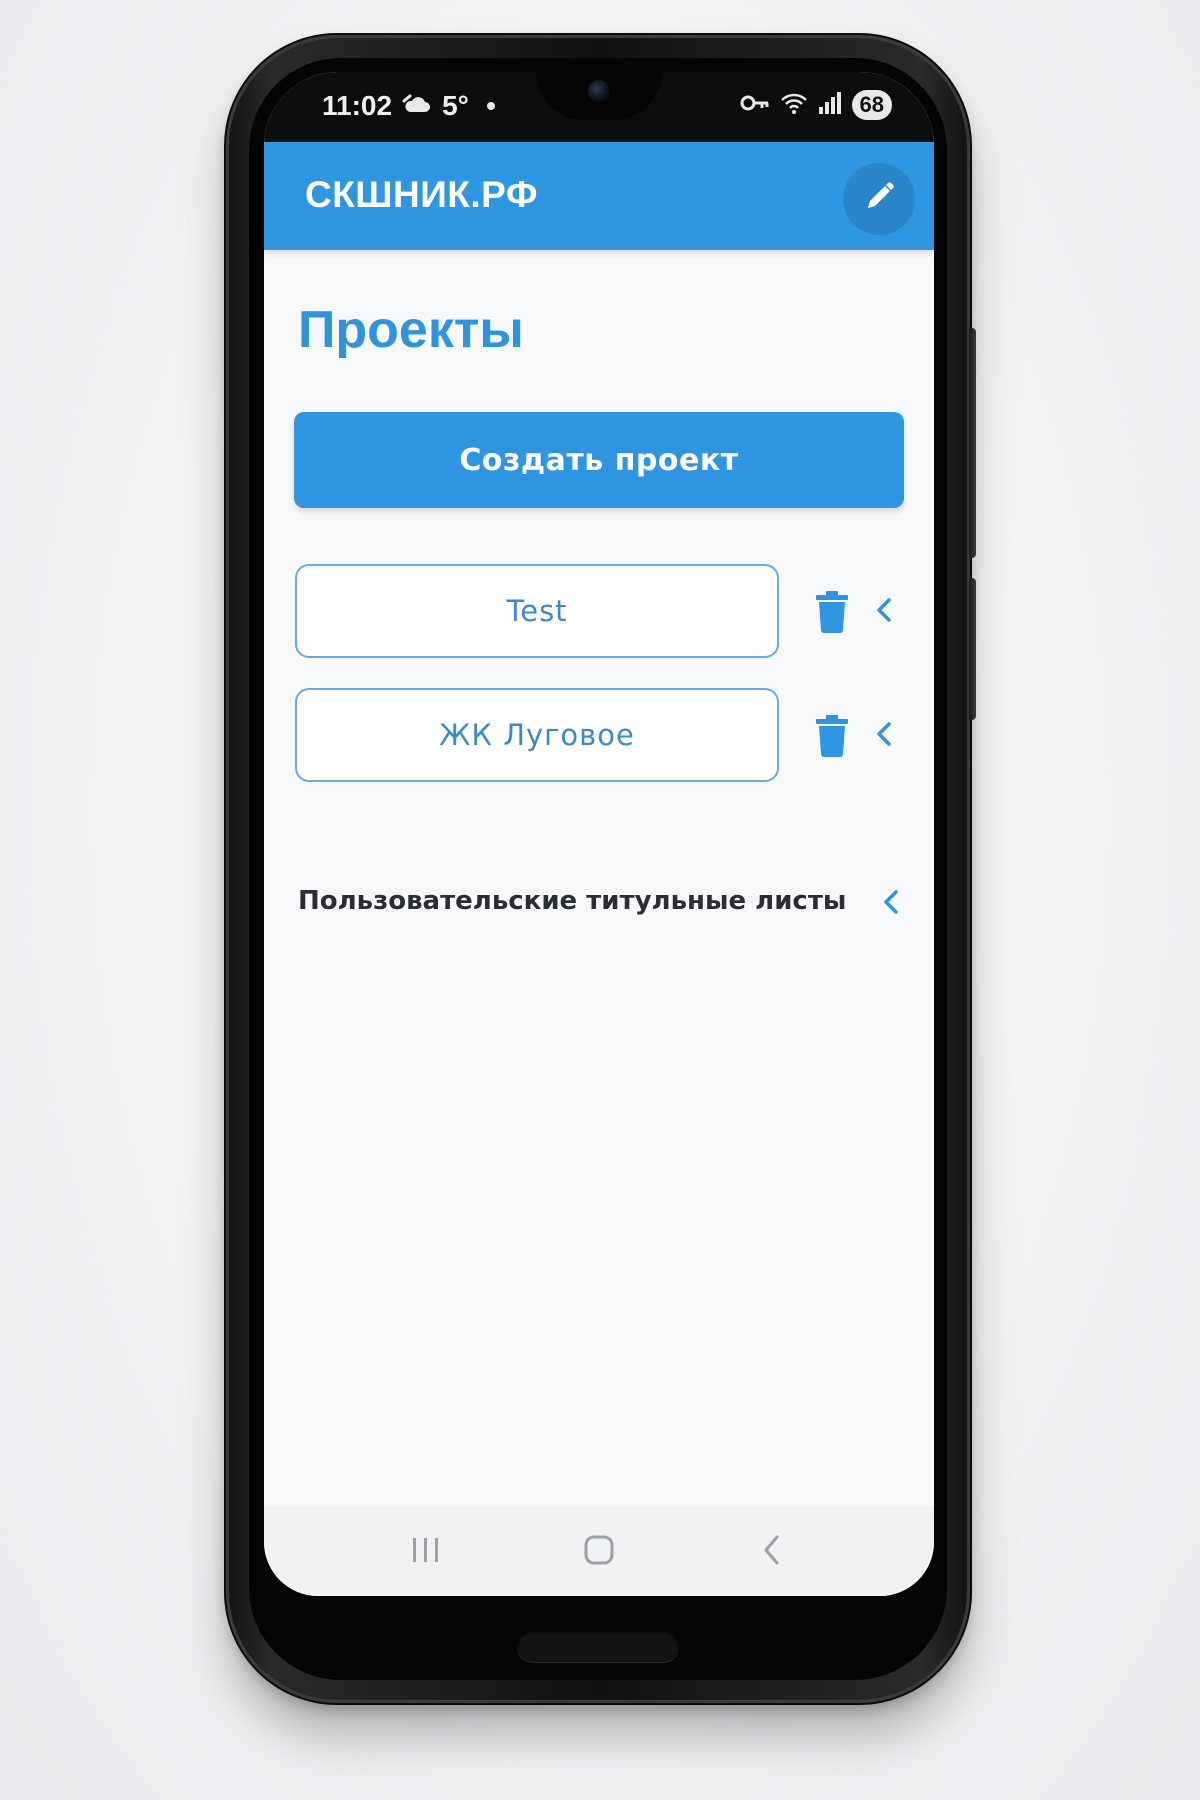 The height and width of the screenshot is (1800, 1200). Describe the element at coordinates (972, 443) in the screenshot. I see `volume-button` at that location.